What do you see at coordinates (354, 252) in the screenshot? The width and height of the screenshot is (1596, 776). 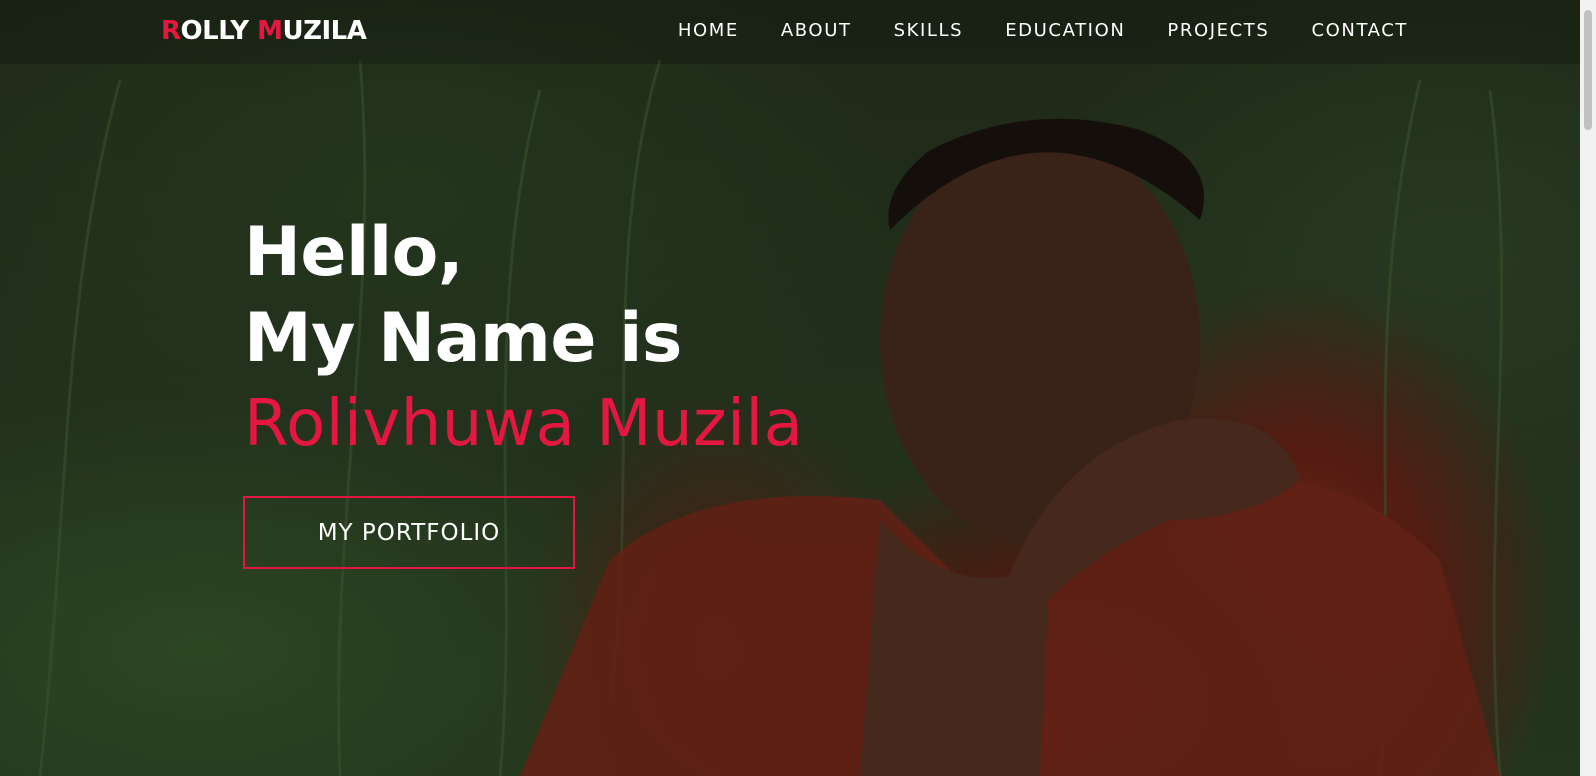 I see `hero-greeting: Hello,` at bounding box center [354, 252].